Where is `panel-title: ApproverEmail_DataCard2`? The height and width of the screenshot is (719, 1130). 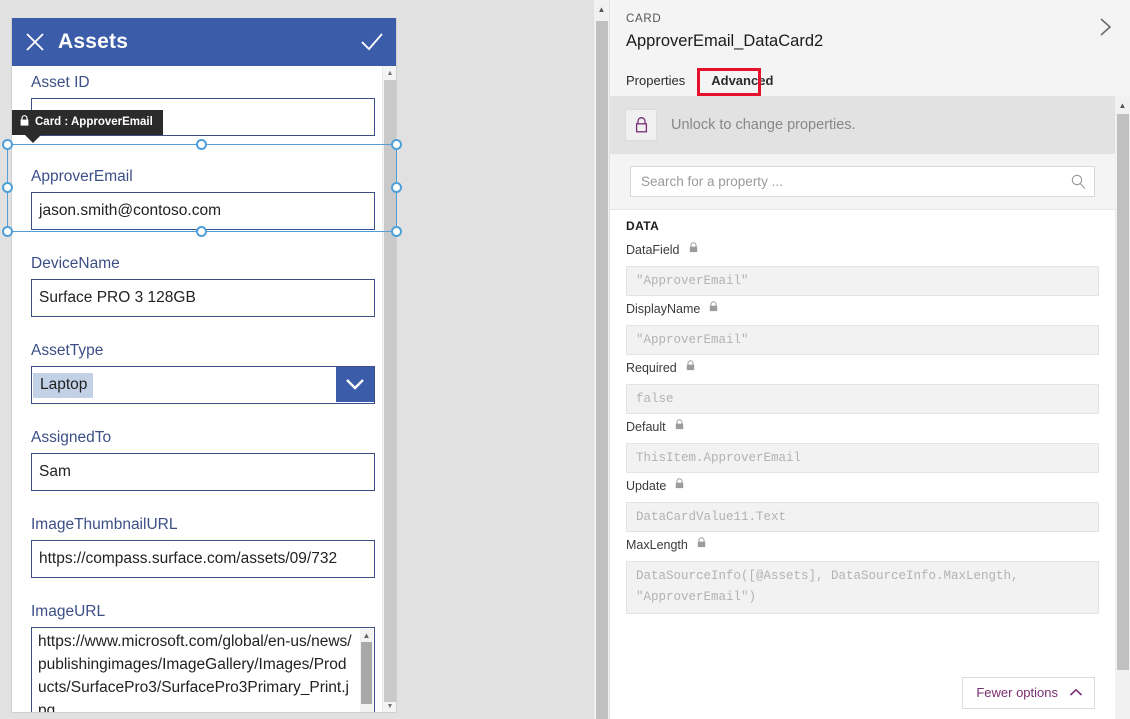 panel-title: ApproverEmail_DataCard2 is located at coordinates (725, 41).